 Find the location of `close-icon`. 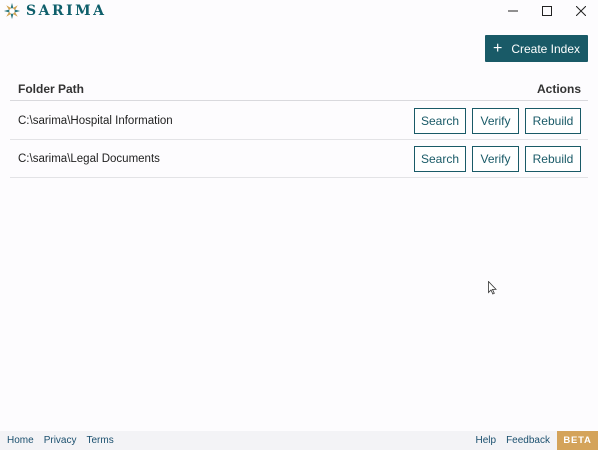

close-icon is located at coordinates (581, 11).